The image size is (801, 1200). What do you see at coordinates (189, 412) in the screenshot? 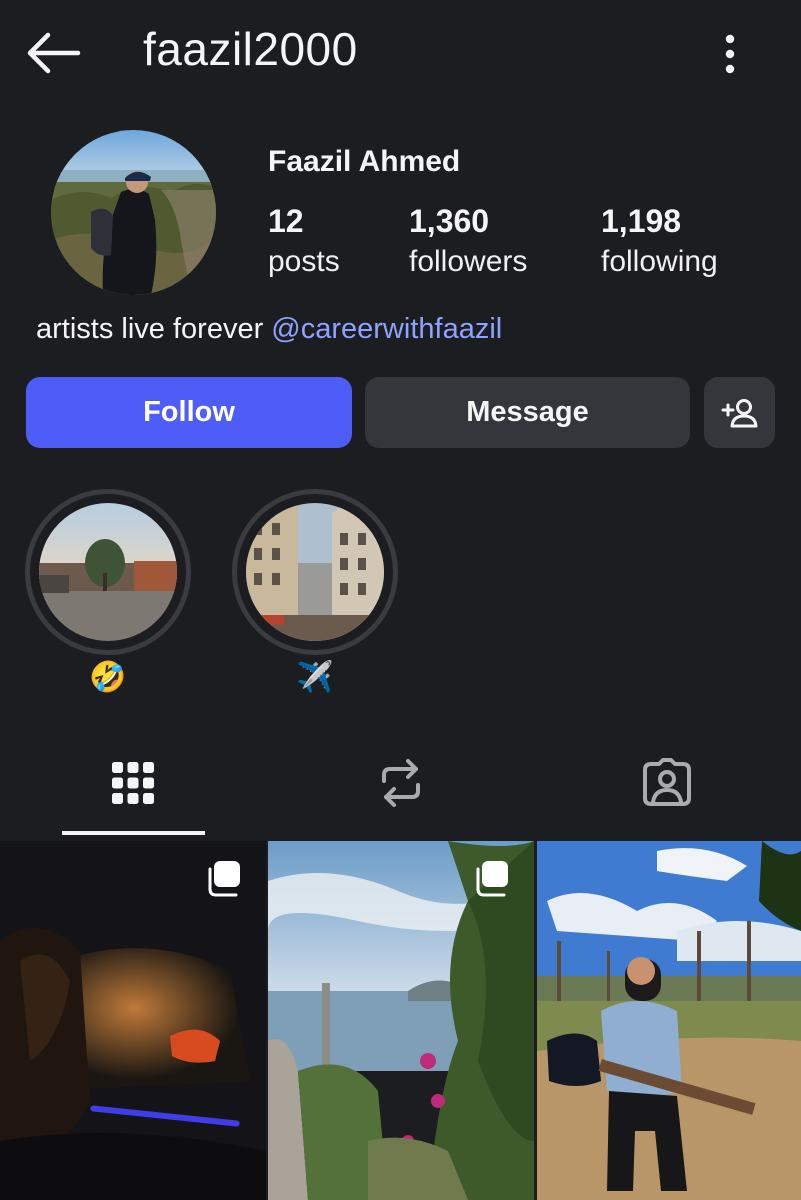
I see `follow-button: Follow` at bounding box center [189, 412].